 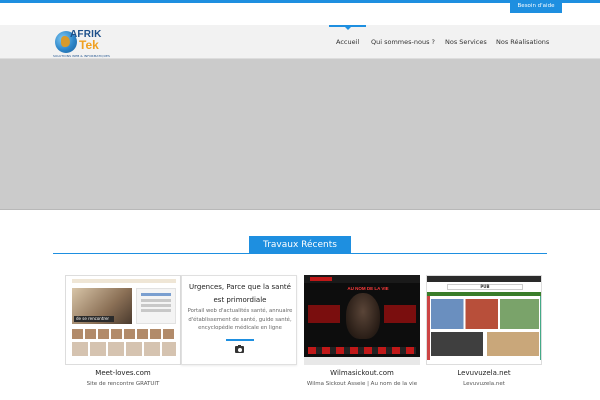 I want to click on thumbnail-overlay-text: de se rencontrer, so click(x=94, y=319).